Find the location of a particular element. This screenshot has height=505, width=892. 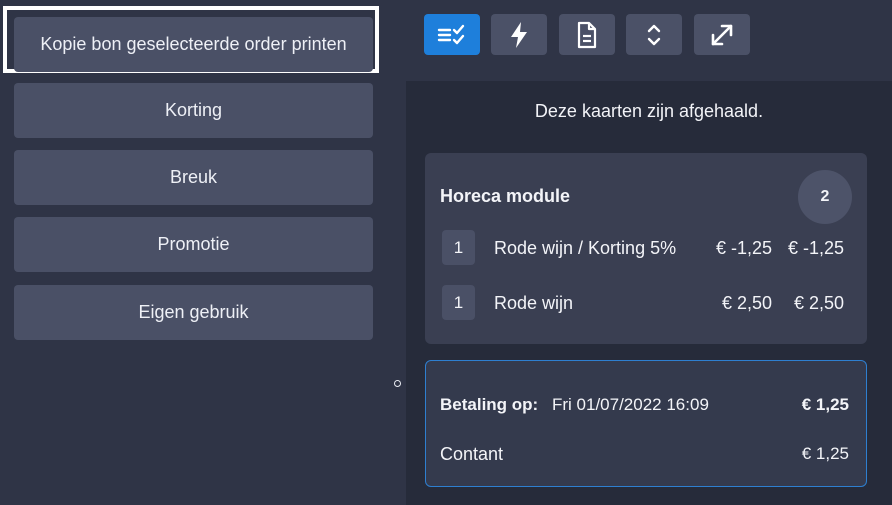

expand-collapse-button is located at coordinates (654, 34).